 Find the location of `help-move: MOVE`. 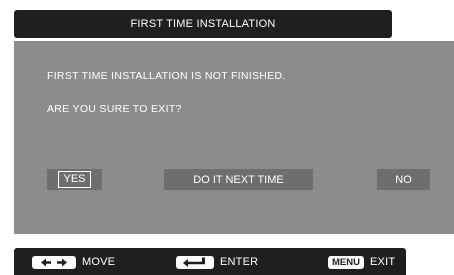

help-move: MOVE is located at coordinates (73, 262).